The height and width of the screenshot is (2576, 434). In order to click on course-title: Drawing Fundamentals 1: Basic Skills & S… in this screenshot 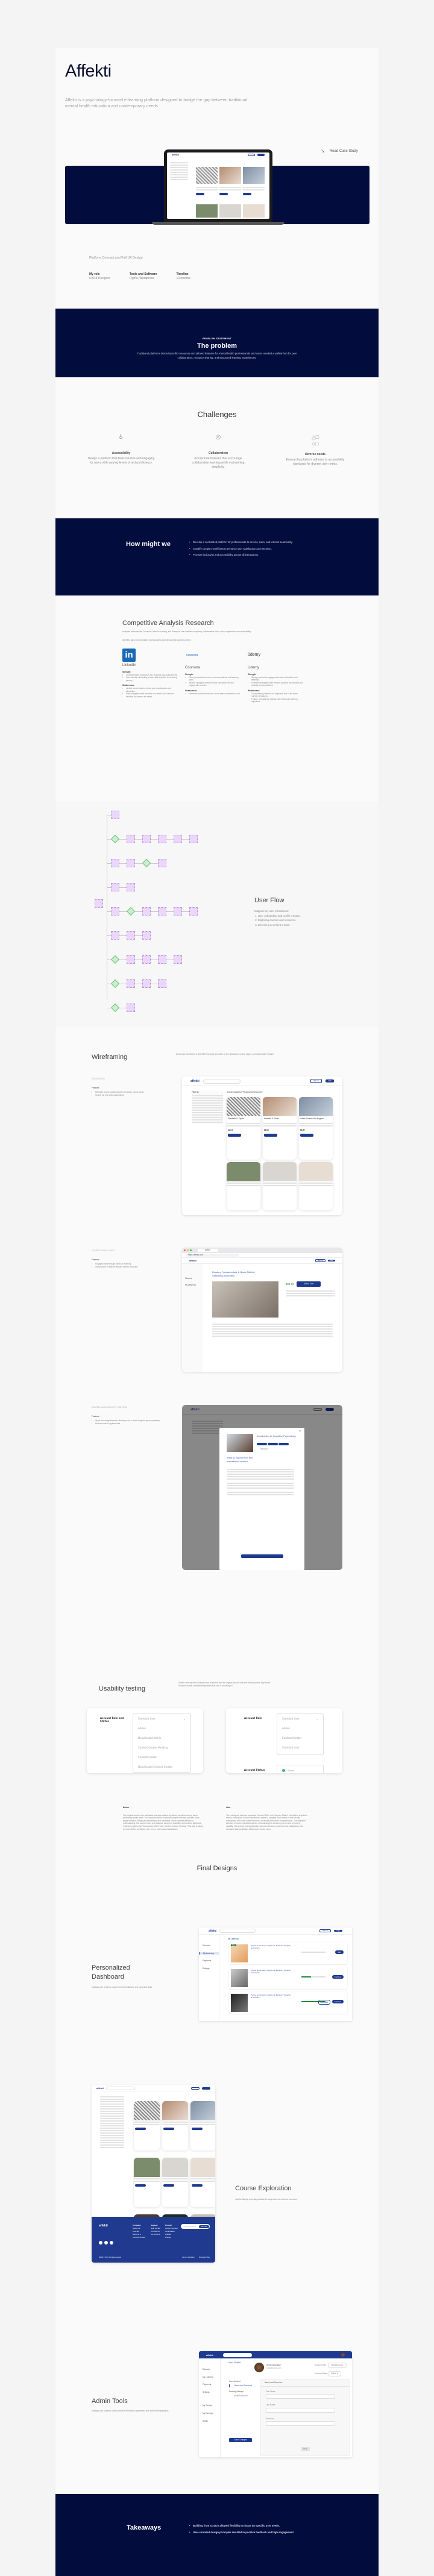, I will do `click(233, 1274)`.